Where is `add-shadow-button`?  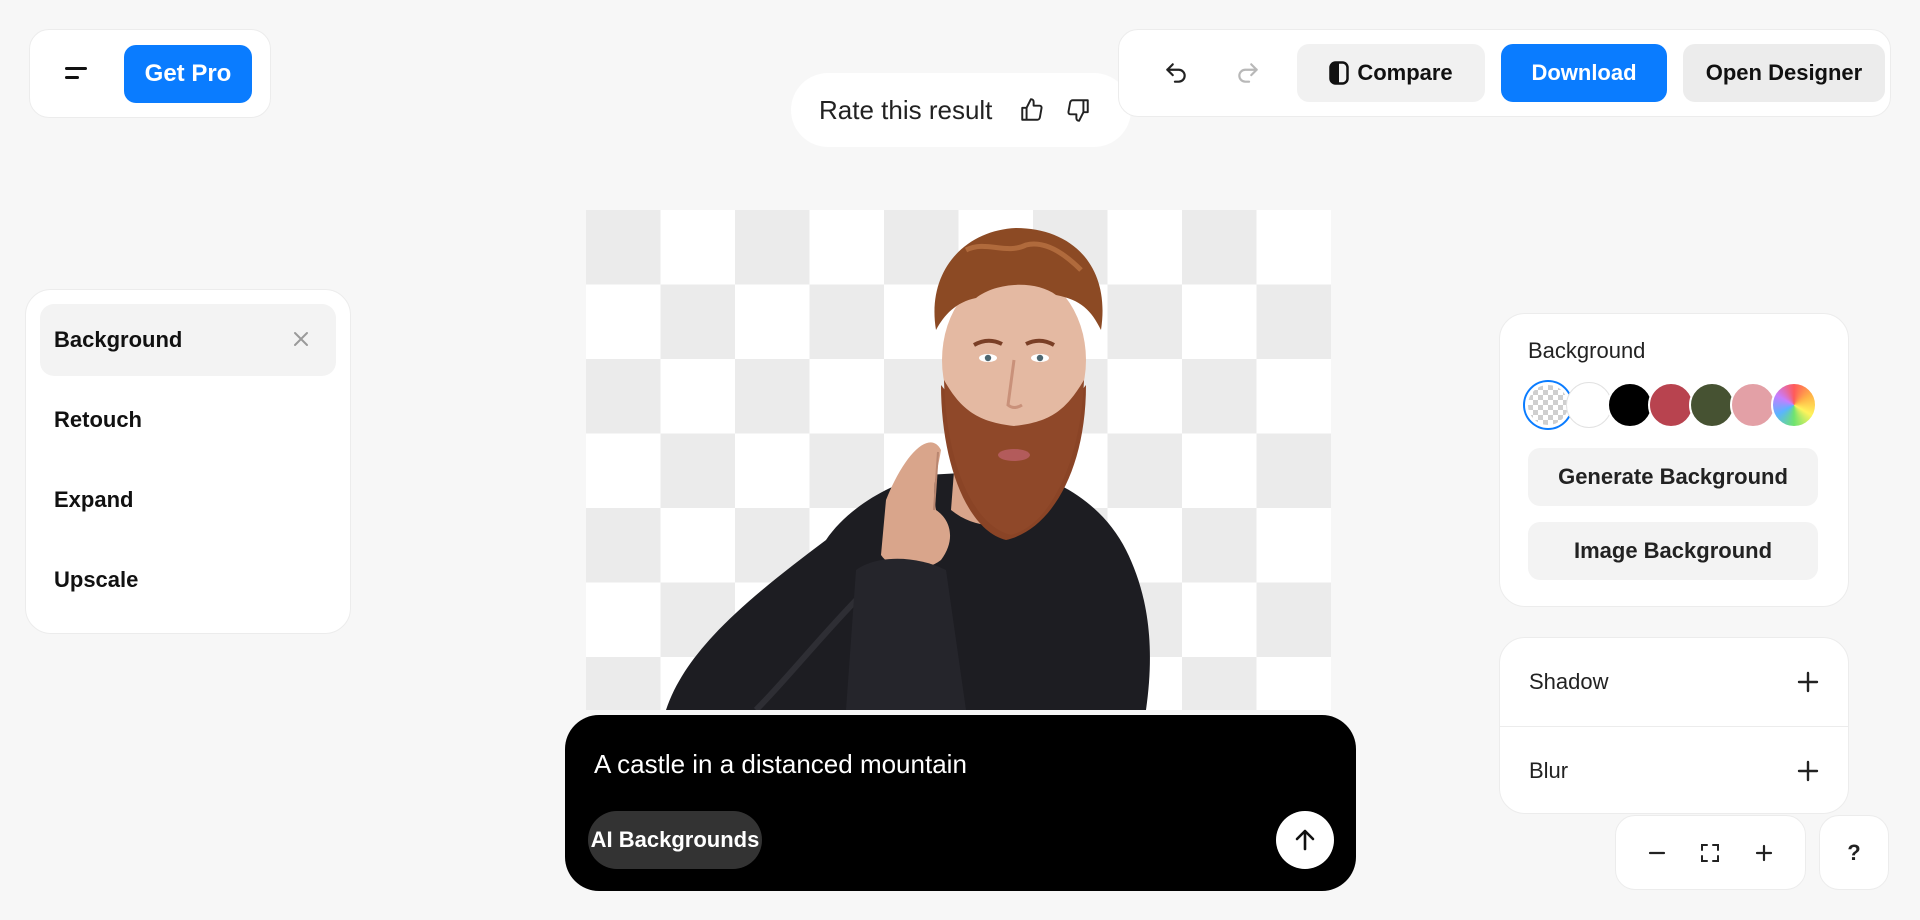 add-shadow-button is located at coordinates (1808, 682).